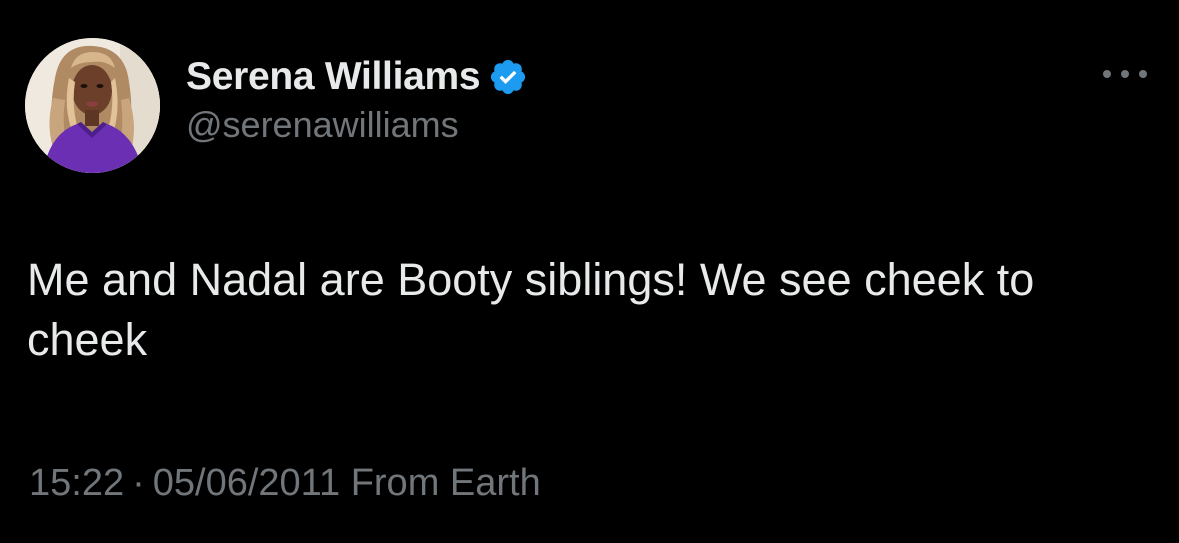 The width and height of the screenshot is (1179, 543). Describe the element at coordinates (445, 483) in the screenshot. I see `tweet-source: From Earth` at that location.